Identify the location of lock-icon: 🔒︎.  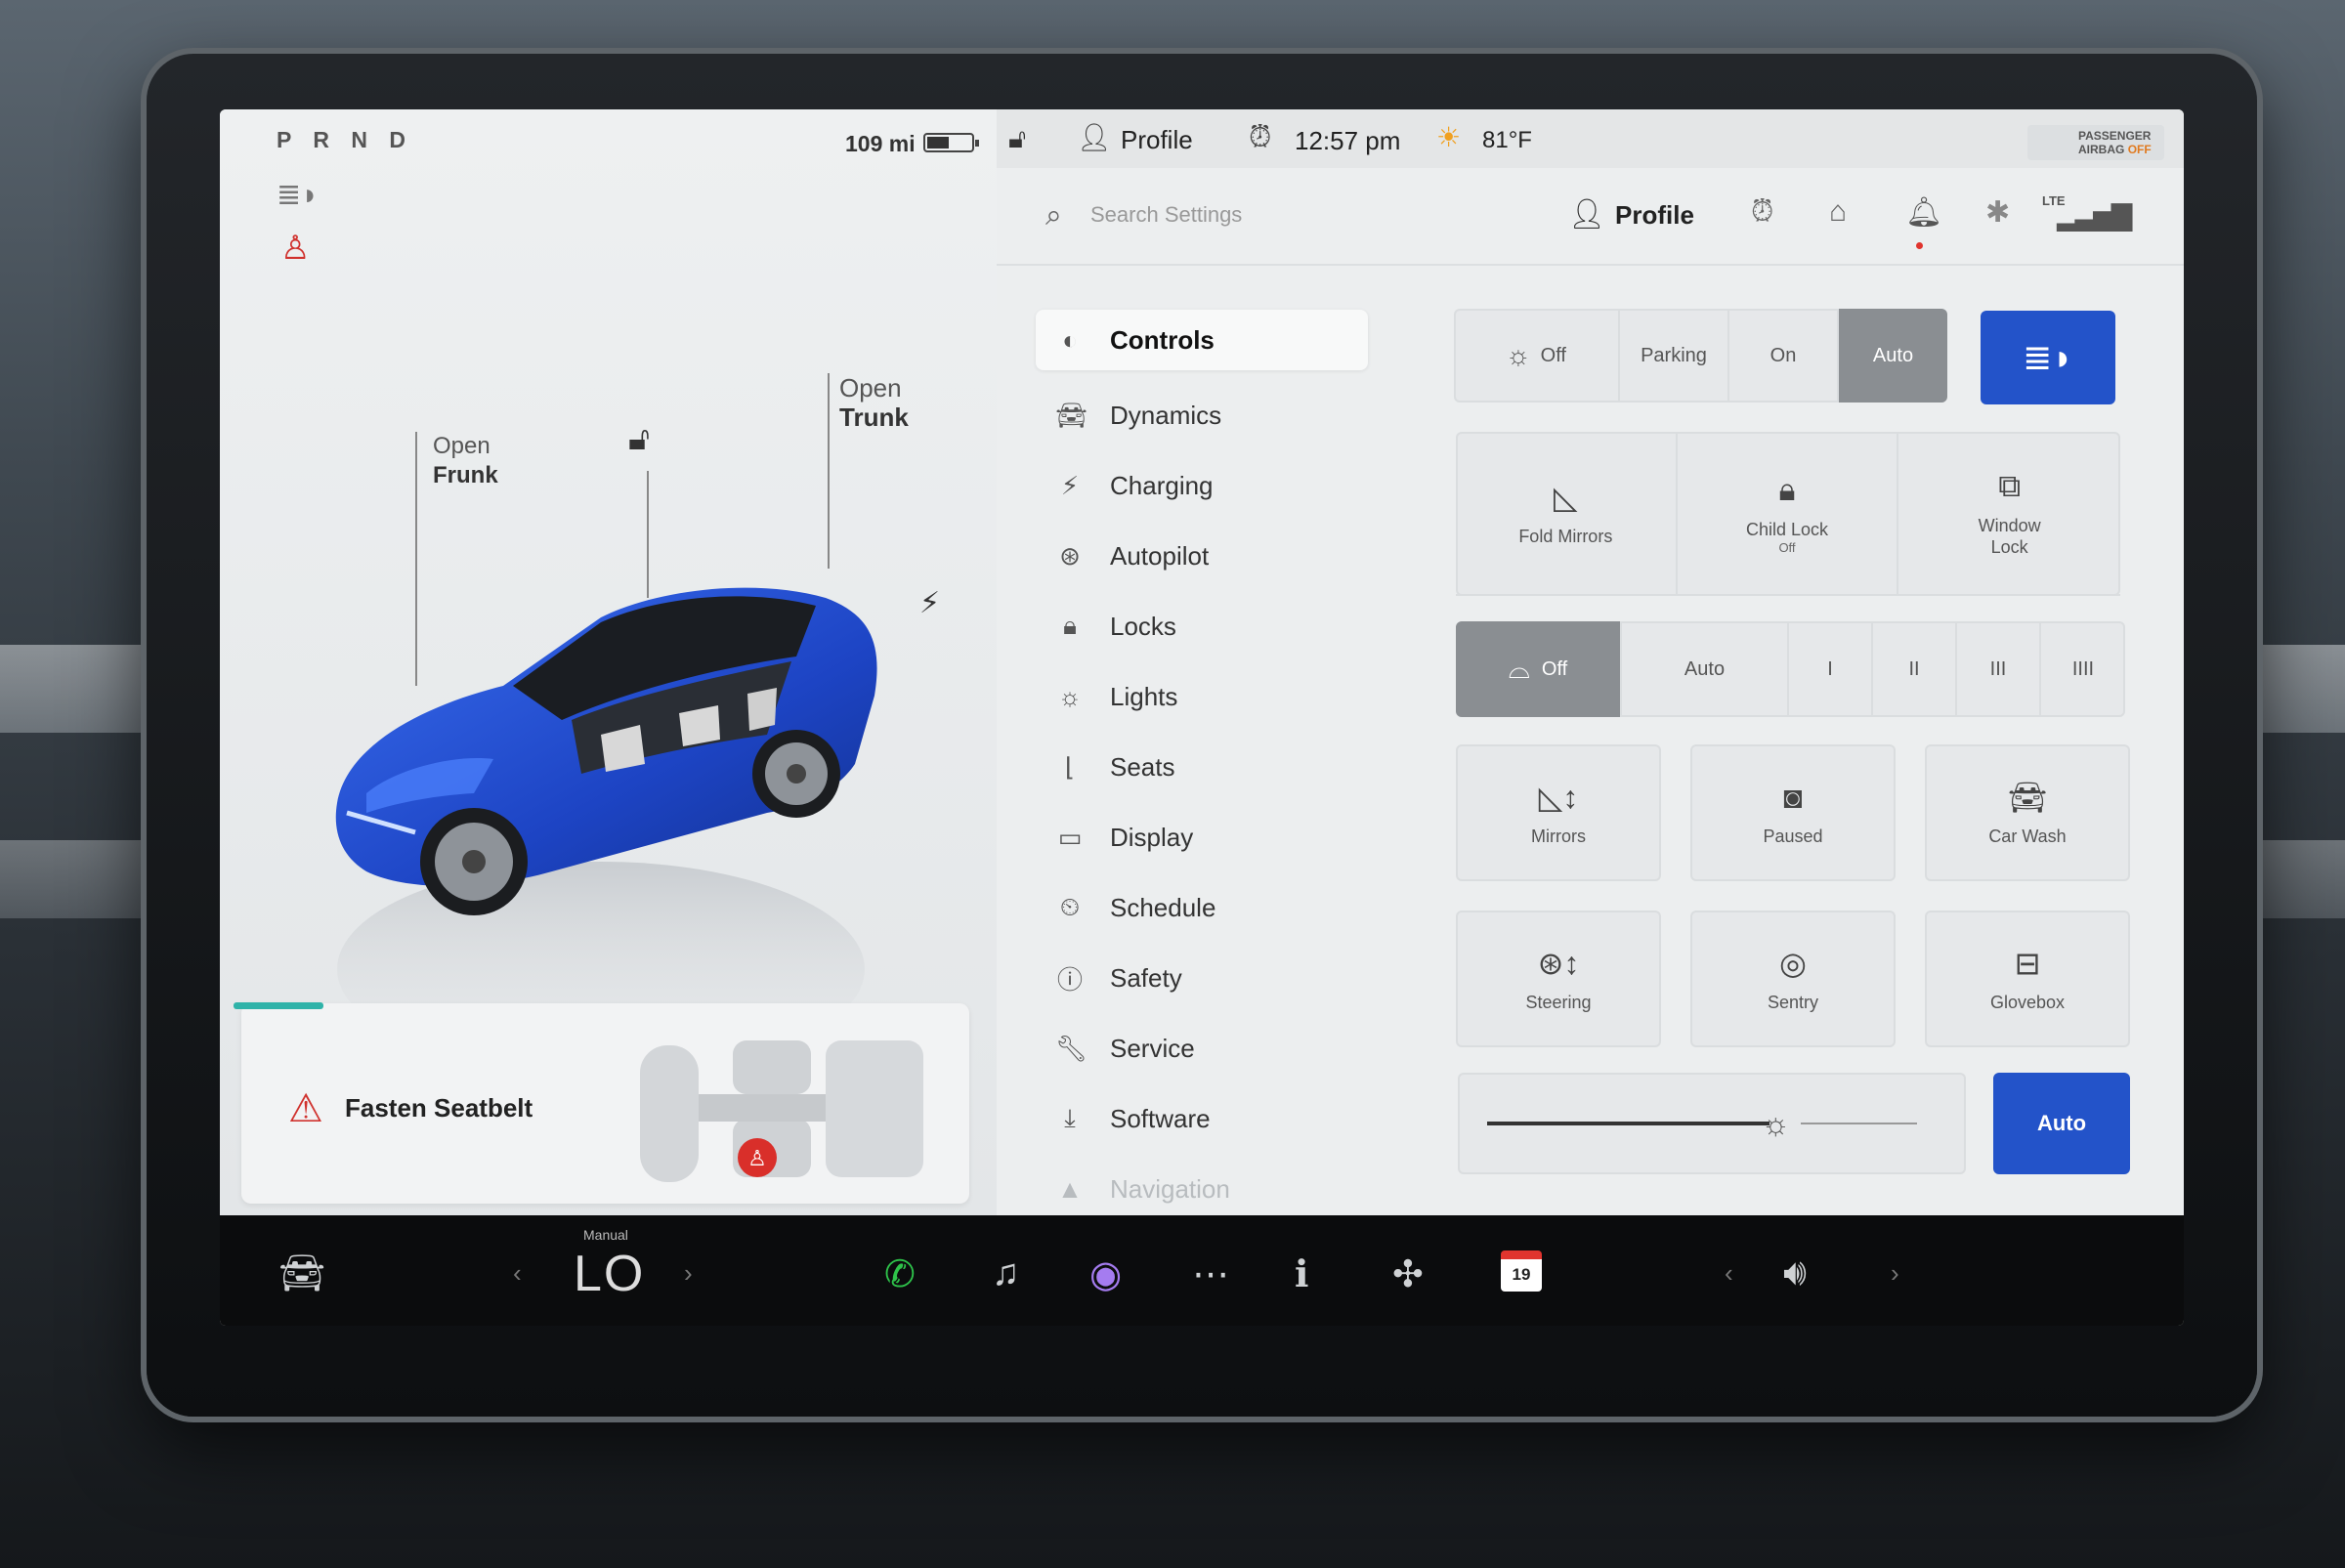
(1070, 625).